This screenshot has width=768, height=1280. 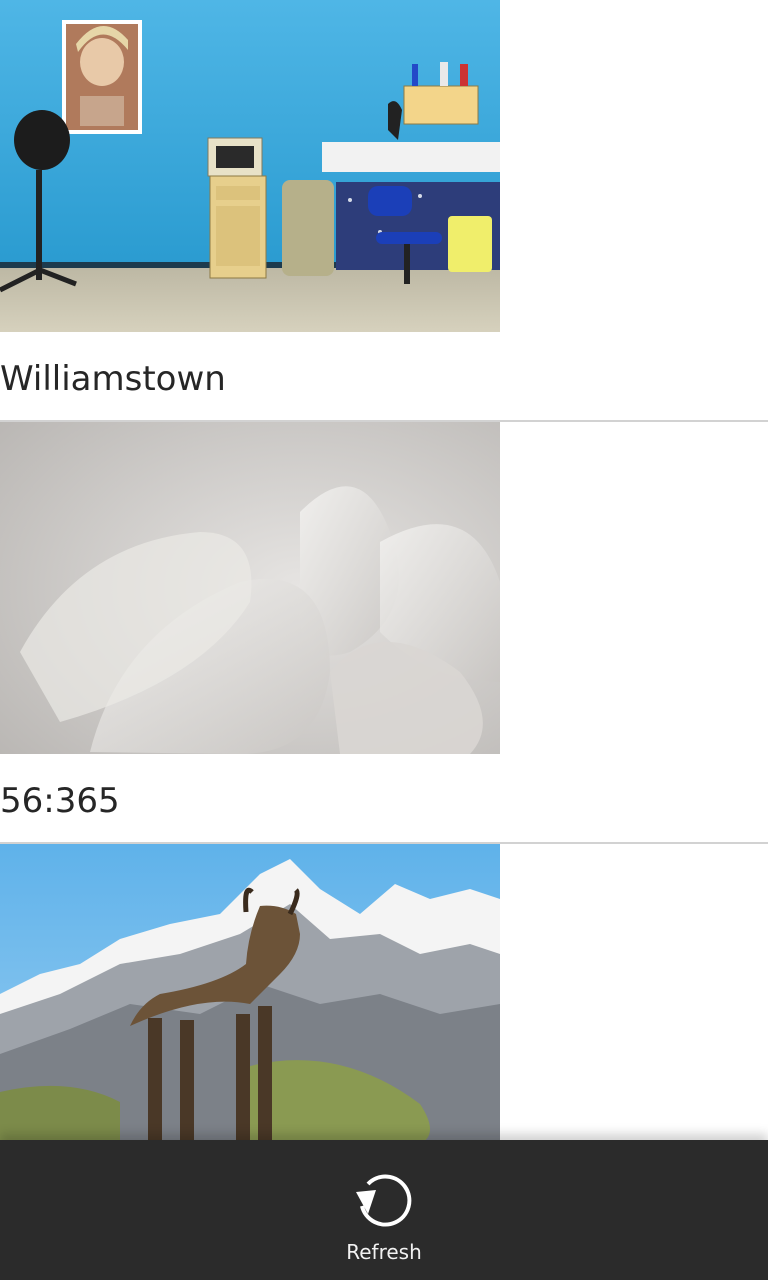 I want to click on refresh-label: Refresh, so click(x=384, y=1252).